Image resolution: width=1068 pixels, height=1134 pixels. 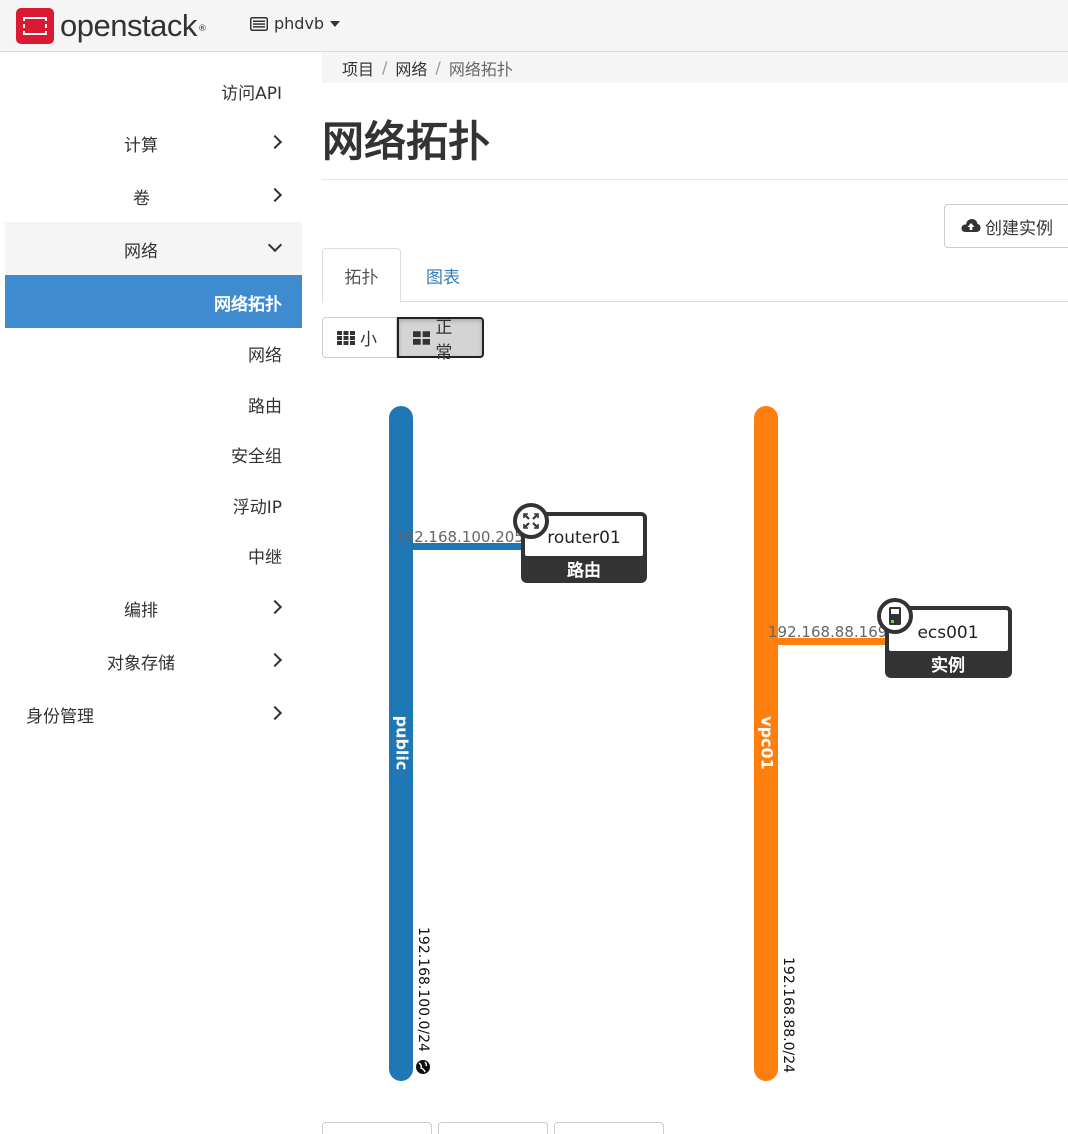 What do you see at coordinates (423, 989) in the screenshot?
I see `network-cidr: 192.168.100.0/24` at bounding box center [423, 989].